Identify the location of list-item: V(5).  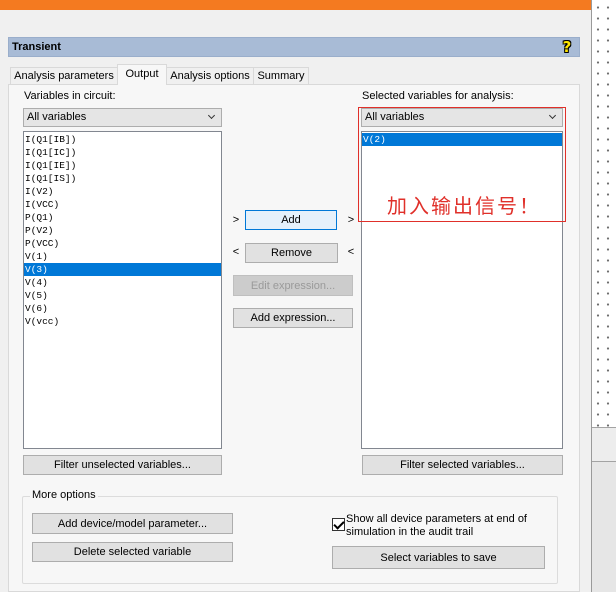
(122, 295).